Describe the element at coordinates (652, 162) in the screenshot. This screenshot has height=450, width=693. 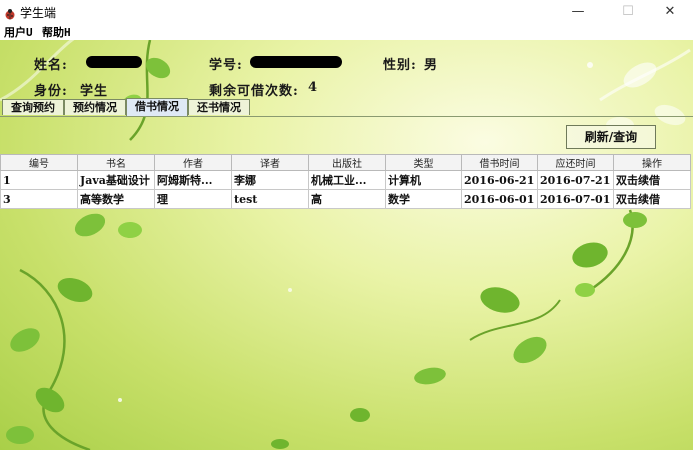
I see `col-header-action: 操作` at that location.